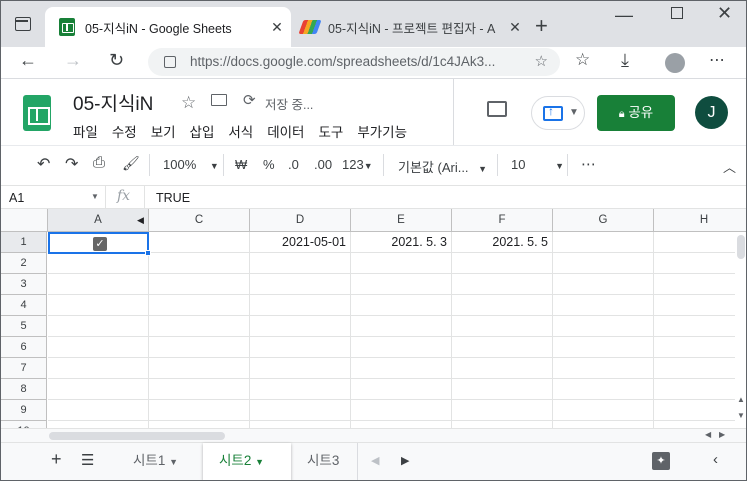 Image resolution: width=747 pixels, height=481 pixels. I want to click on cell-e1: 2021. 5. 3, so click(401, 242).